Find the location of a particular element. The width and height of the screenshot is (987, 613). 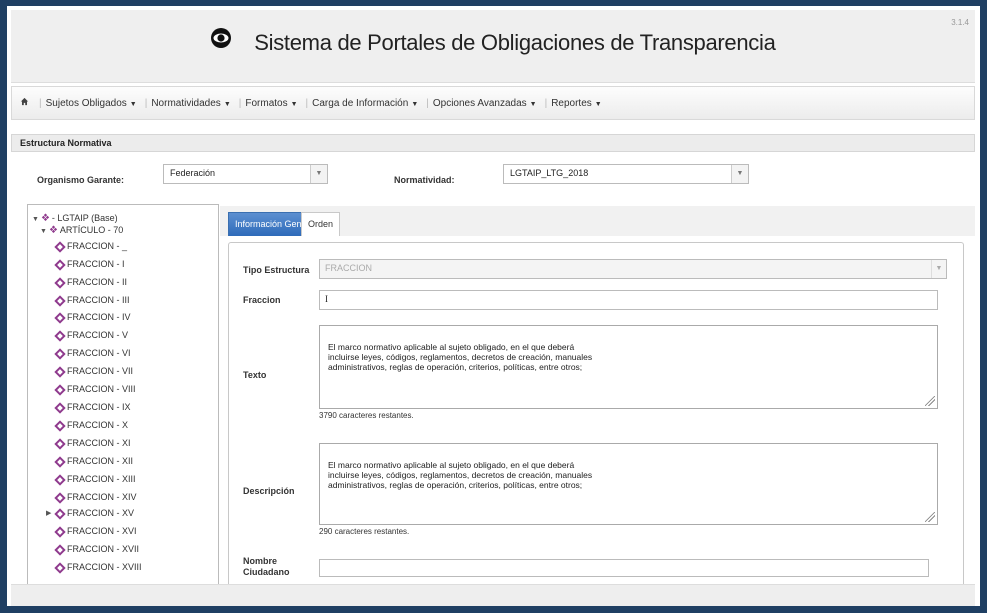

tree-item-label: FRACCION - XII is located at coordinates (100, 461).